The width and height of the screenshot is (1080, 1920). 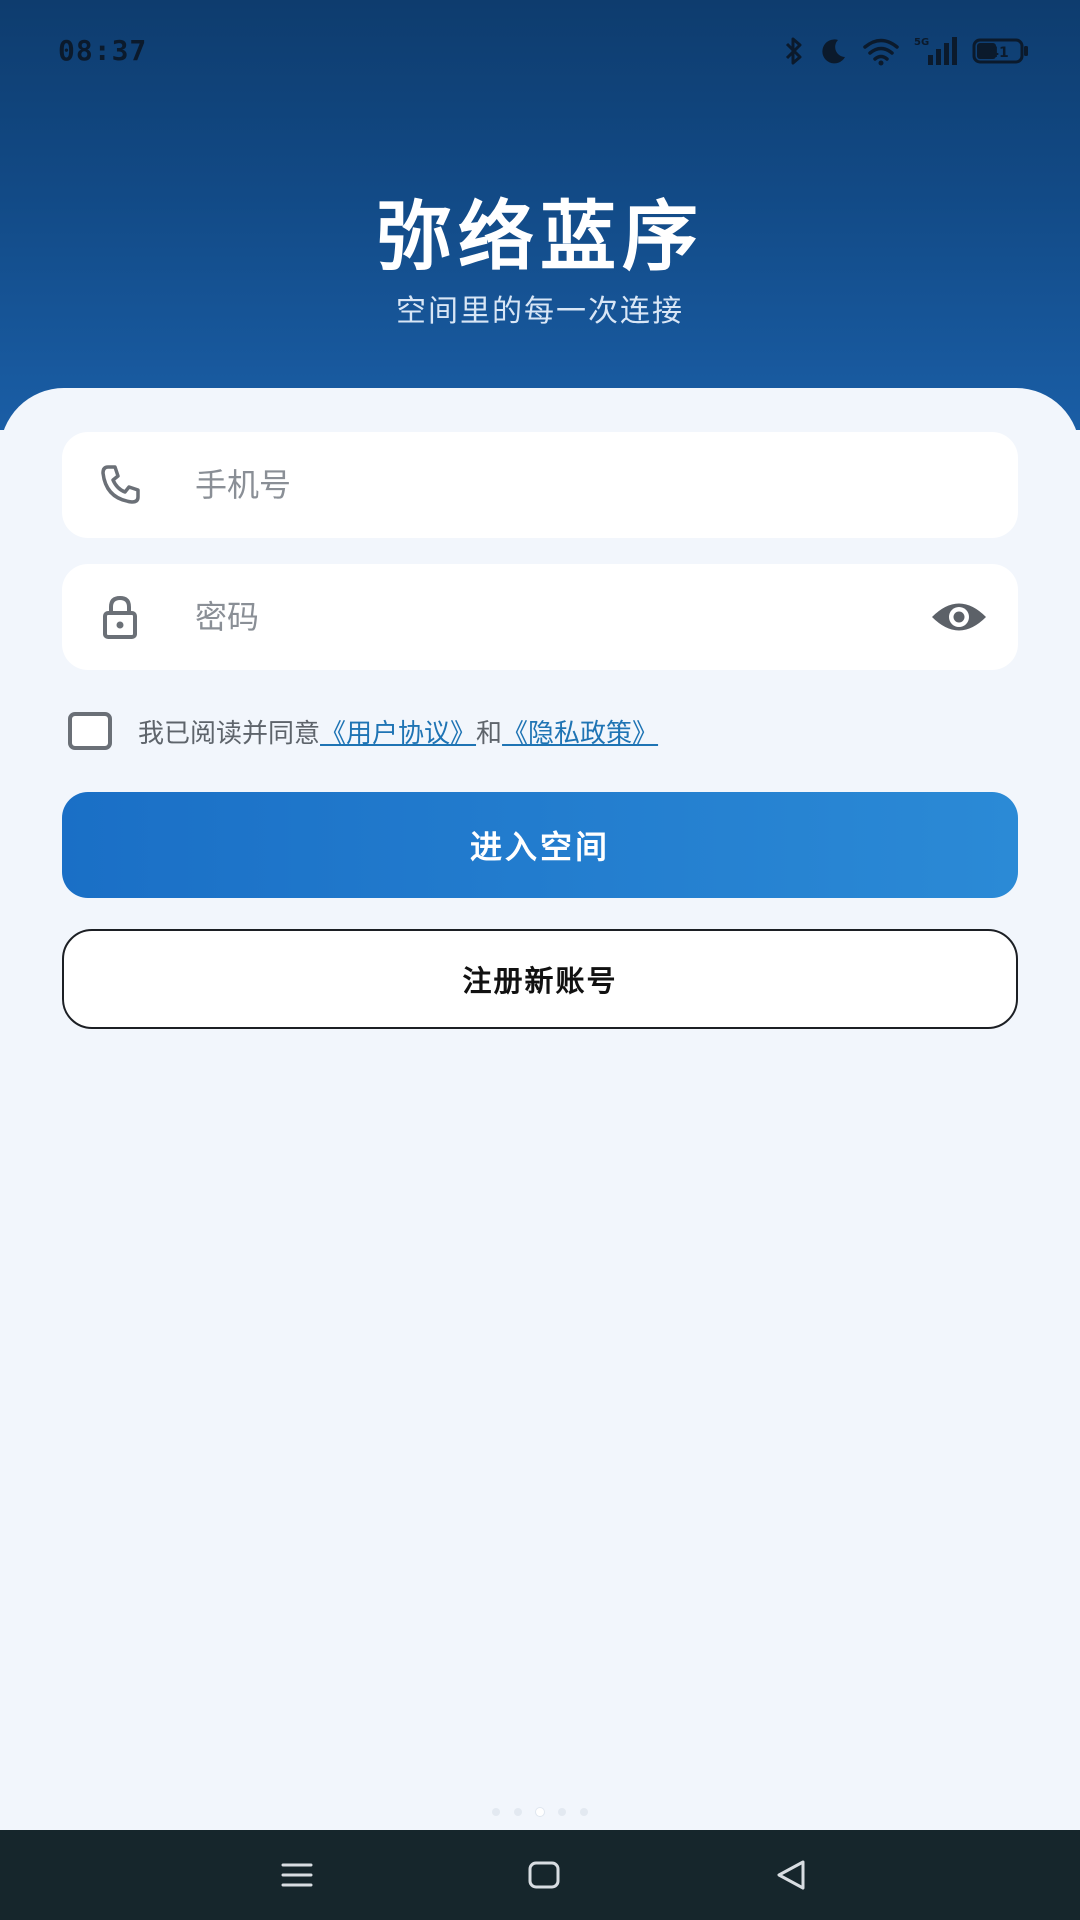 What do you see at coordinates (398, 731) in the screenshot?
I see `user-agreement-link: 《用户协议》` at bounding box center [398, 731].